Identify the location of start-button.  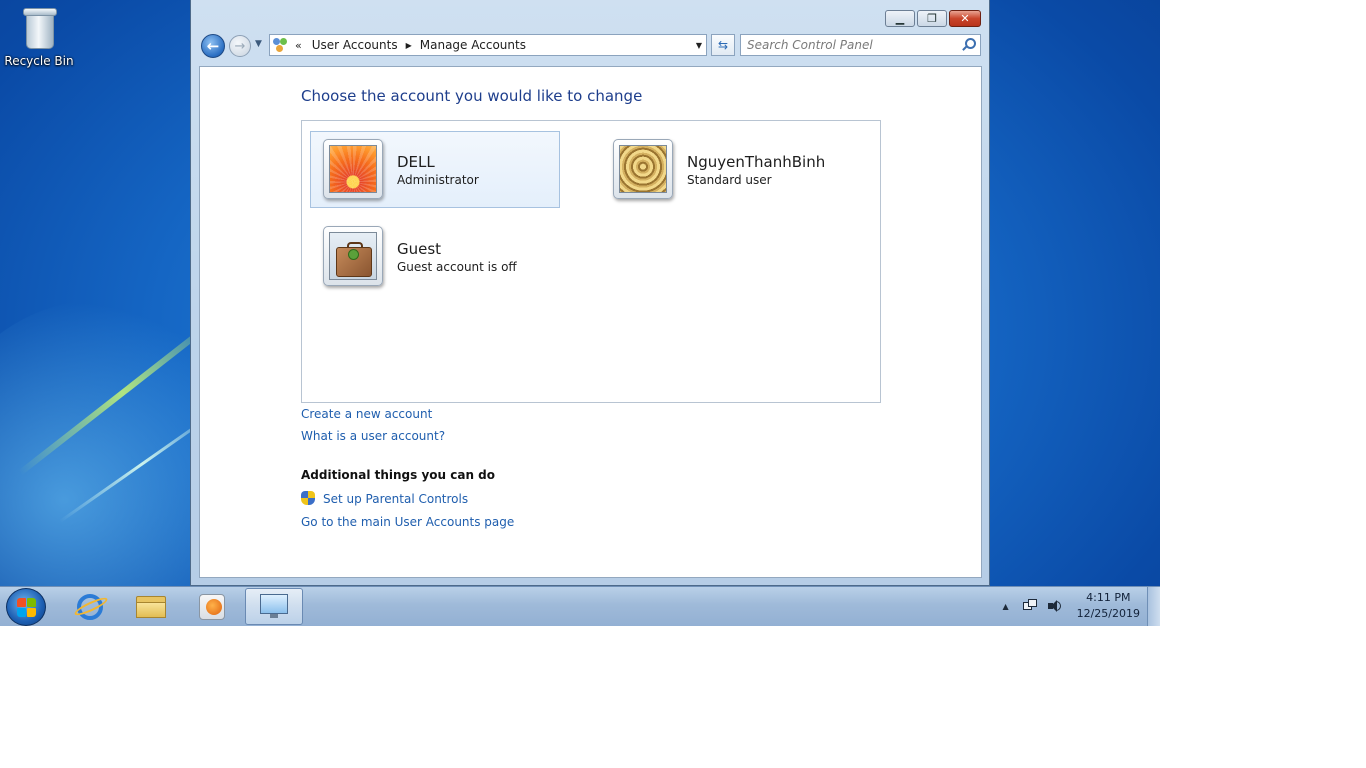
(26, 607).